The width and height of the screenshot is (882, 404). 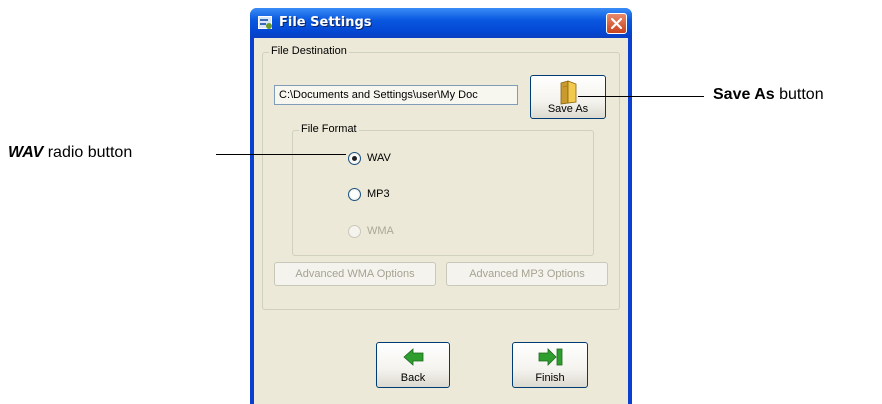 I want to click on advanced-mp3-options-button: Advanced MP3 Options, so click(x=527, y=274).